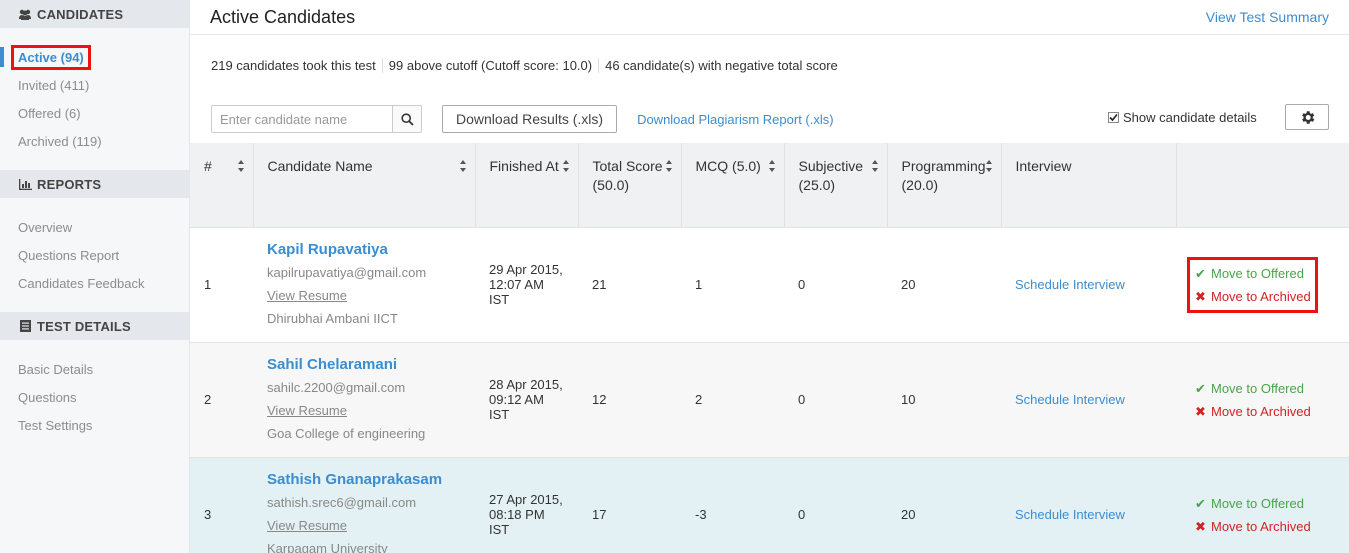  Describe the element at coordinates (84, 326) in the screenshot. I see `sidebar-section-title: TEST DETAILS` at that location.